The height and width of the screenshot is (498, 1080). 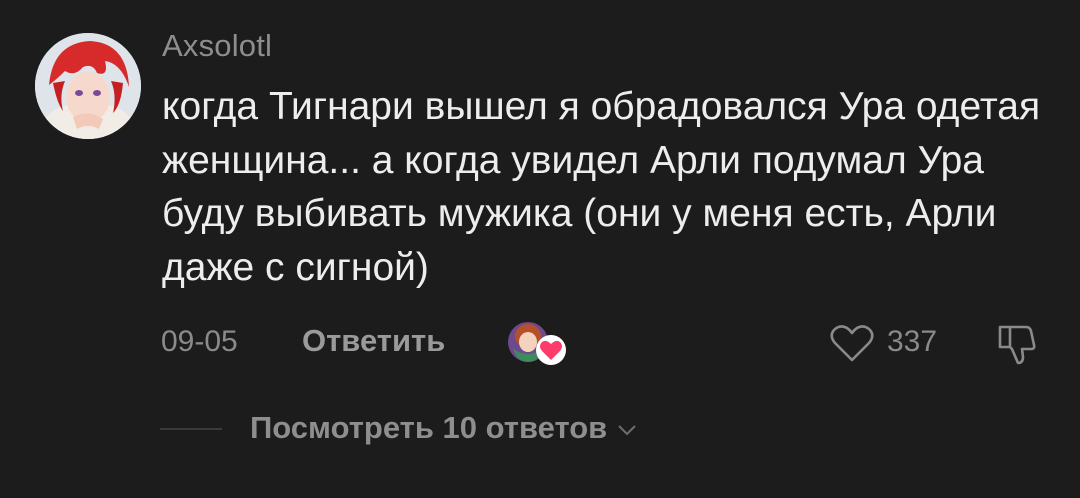 I want to click on comment-username: Axsolotl, so click(x=217, y=46).